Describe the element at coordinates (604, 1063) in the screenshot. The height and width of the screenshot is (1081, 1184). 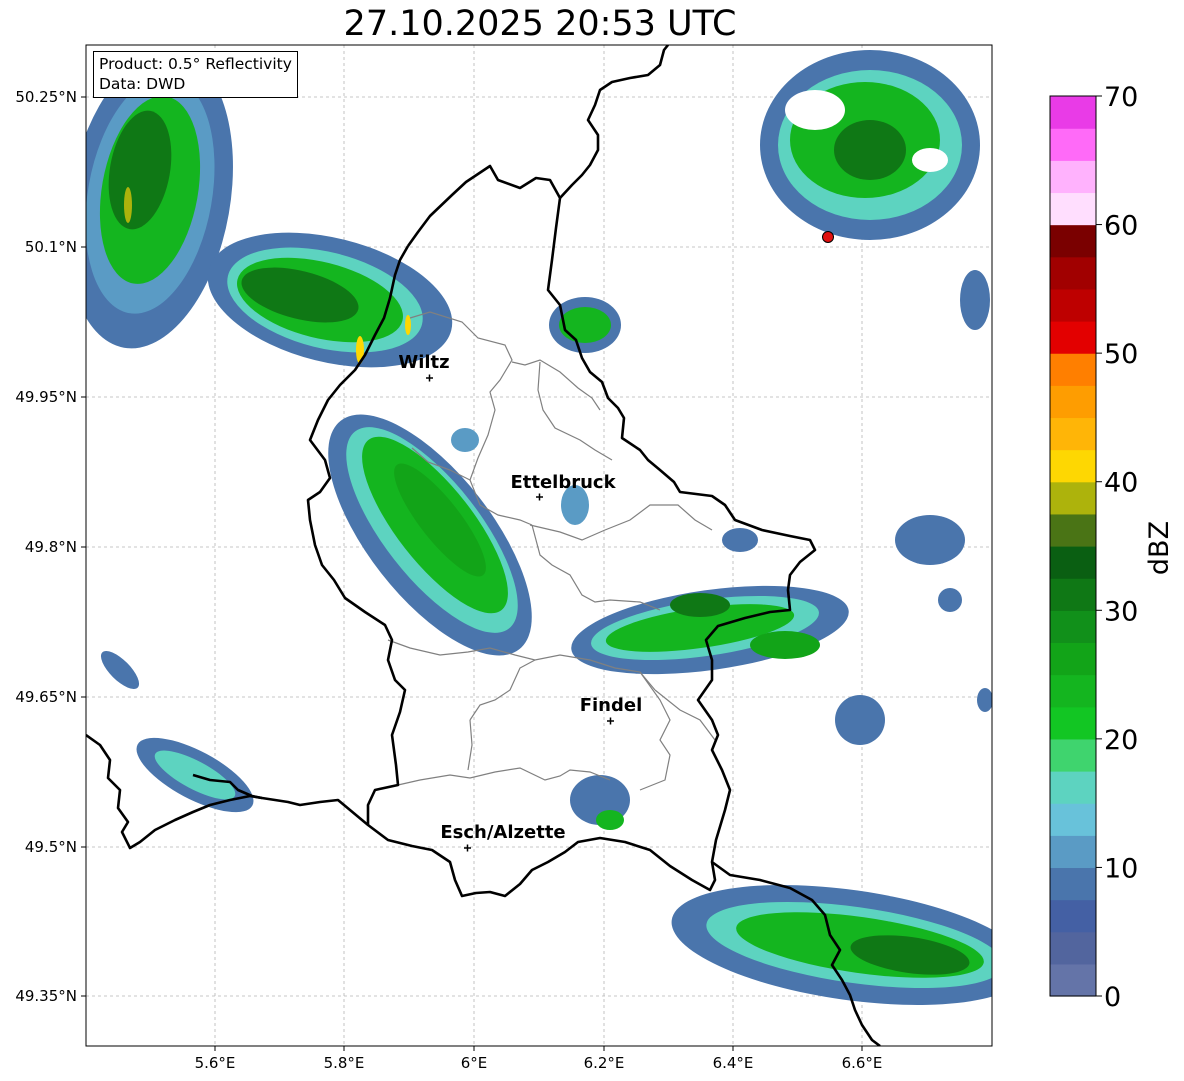
I see `lon-tick-label: 6.2°E` at that location.